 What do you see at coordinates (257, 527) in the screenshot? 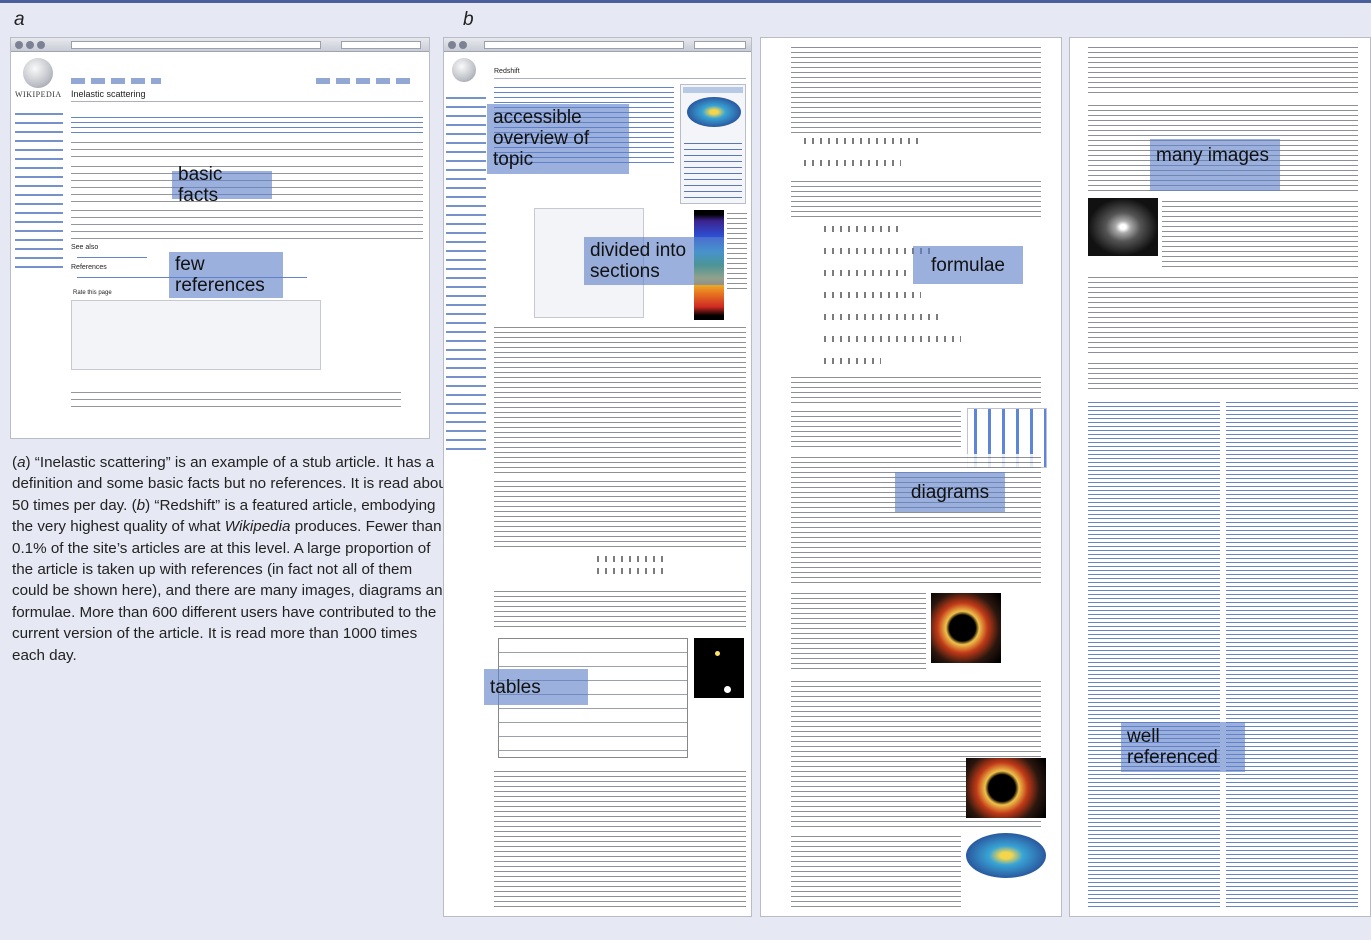
I see `caption-wikipedia: Wikipedia` at bounding box center [257, 527].